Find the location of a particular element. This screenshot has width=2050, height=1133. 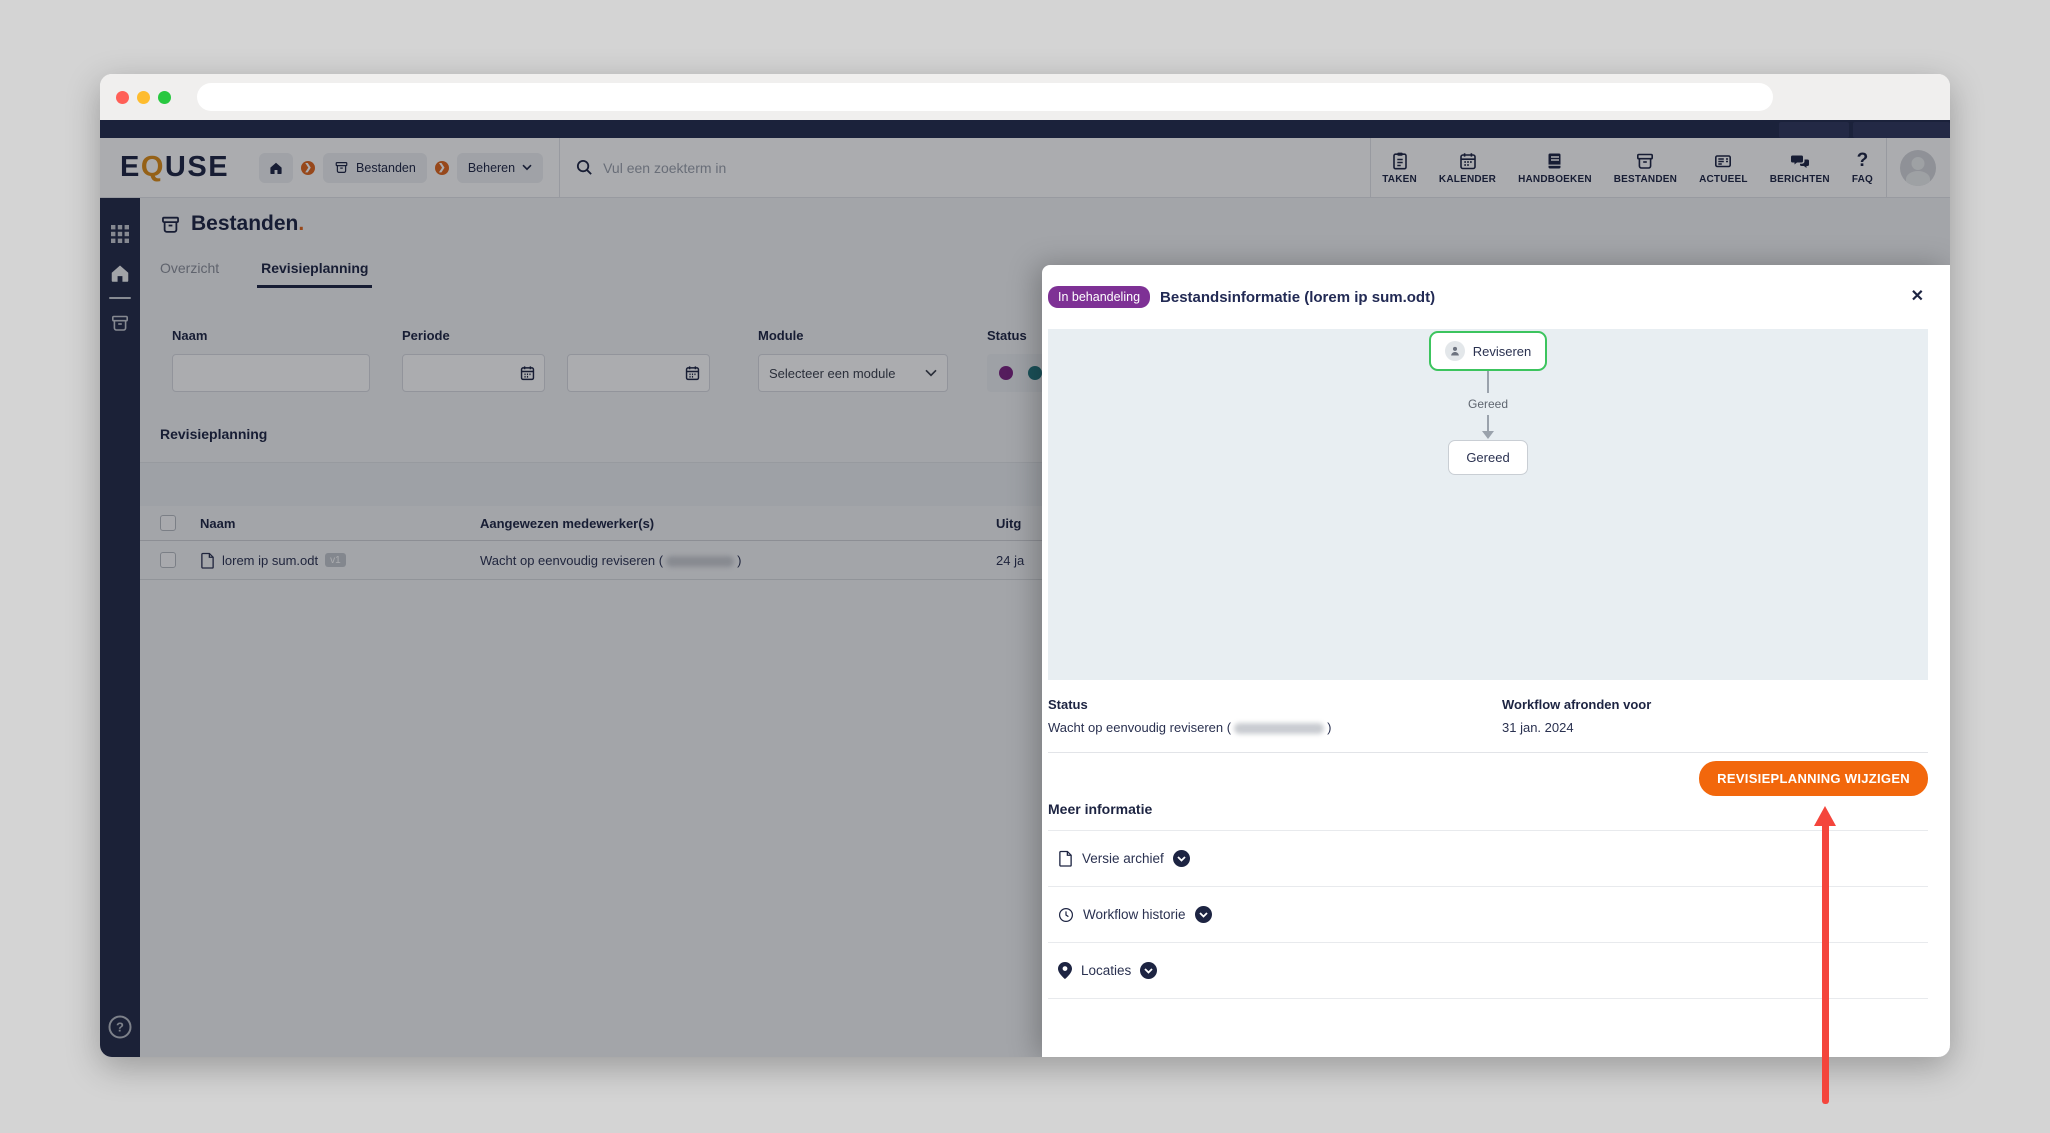

maximize-window-button is located at coordinates (164, 97).